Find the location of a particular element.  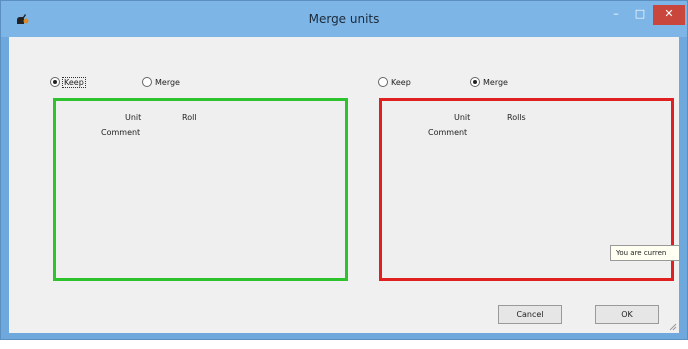

maximize-button: □ is located at coordinates (640, 15).